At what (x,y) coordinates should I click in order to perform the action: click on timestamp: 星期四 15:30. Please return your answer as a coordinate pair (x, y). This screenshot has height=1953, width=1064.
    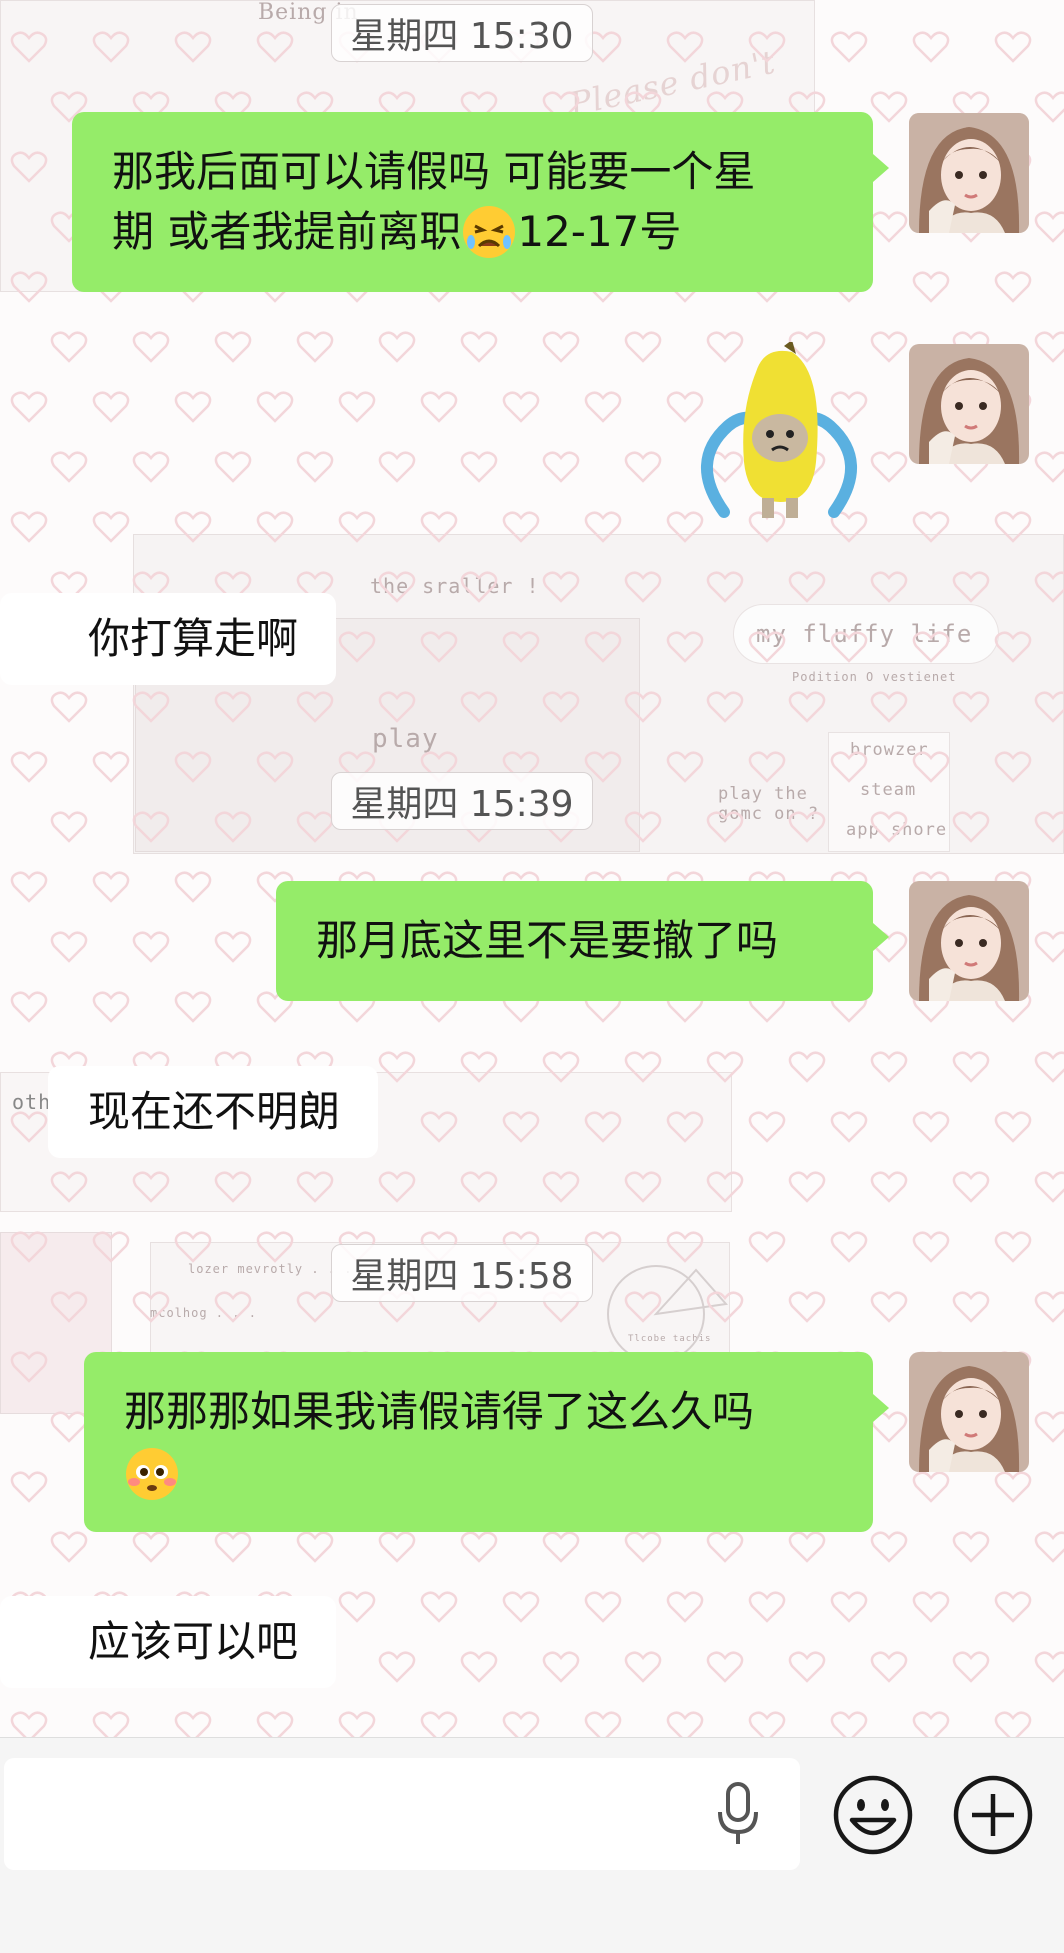
    Looking at the image, I should click on (462, 33).